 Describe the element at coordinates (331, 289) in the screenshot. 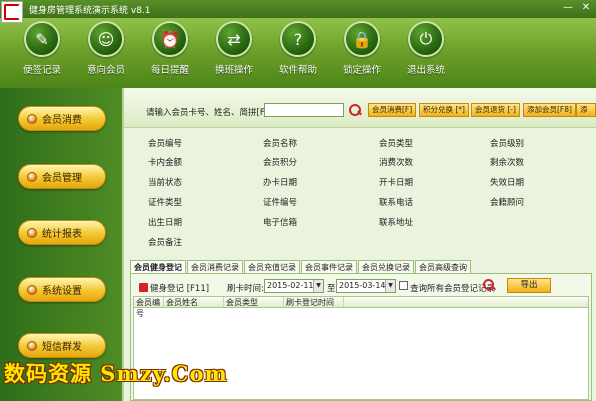

I see `to-label: 至` at that location.